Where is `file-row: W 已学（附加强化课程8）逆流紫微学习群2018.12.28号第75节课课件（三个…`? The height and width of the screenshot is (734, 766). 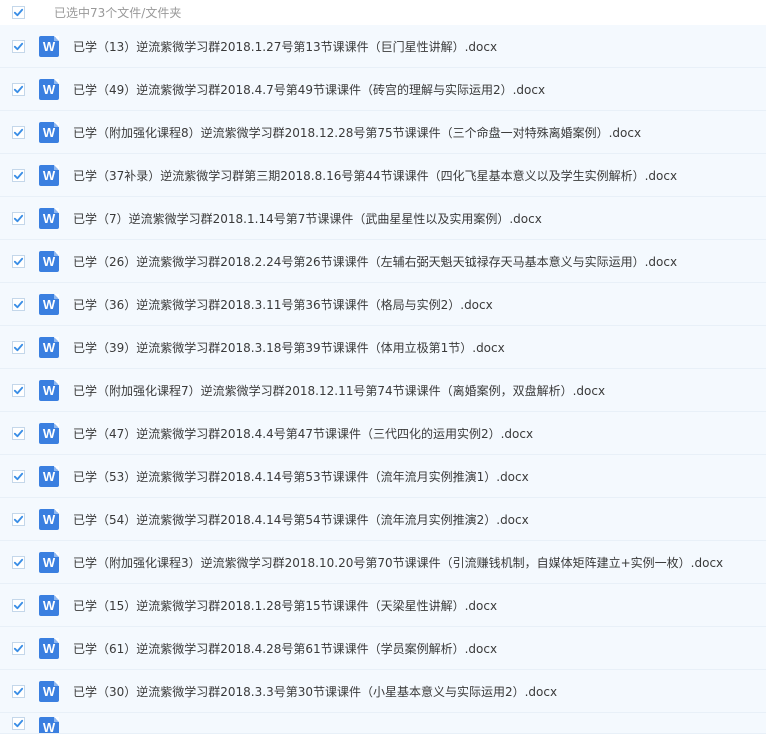
file-row: W 已学（附加强化课程8）逆流紫微学习群2018.12.28号第75节课课件（三个… is located at coordinates (383, 132).